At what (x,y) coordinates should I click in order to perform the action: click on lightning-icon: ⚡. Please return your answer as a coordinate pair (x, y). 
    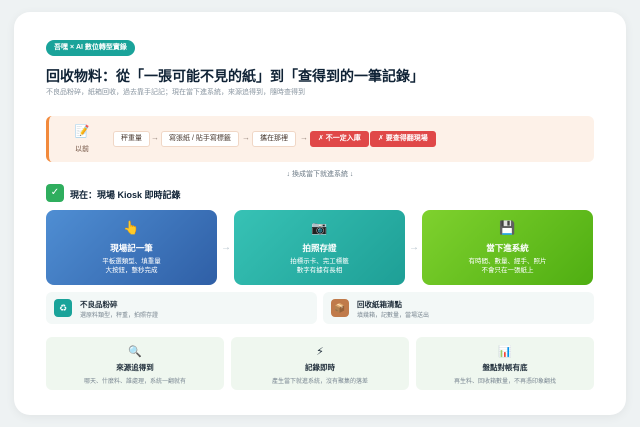
    Looking at the image, I should click on (320, 352).